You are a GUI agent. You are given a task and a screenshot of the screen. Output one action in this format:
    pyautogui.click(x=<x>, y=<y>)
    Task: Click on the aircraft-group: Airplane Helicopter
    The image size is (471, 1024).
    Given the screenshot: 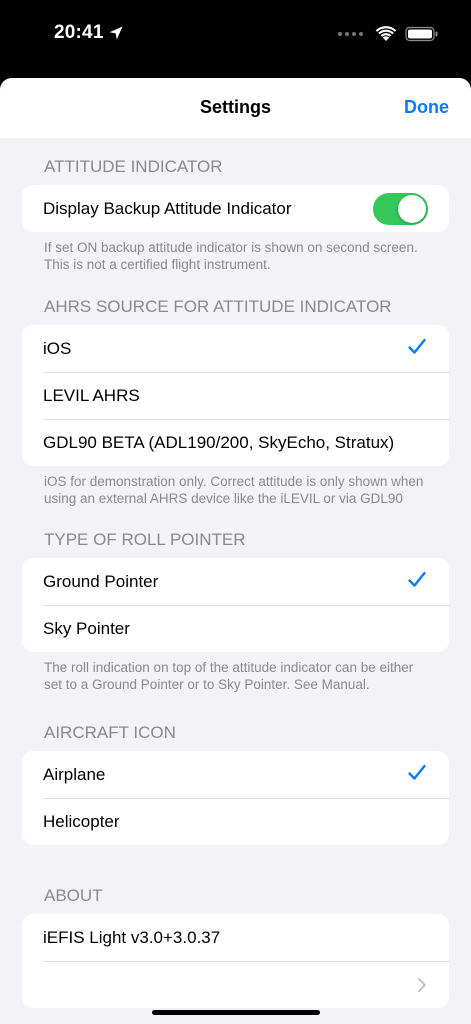 What is the action you would take?
    pyautogui.click(x=235, y=798)
    